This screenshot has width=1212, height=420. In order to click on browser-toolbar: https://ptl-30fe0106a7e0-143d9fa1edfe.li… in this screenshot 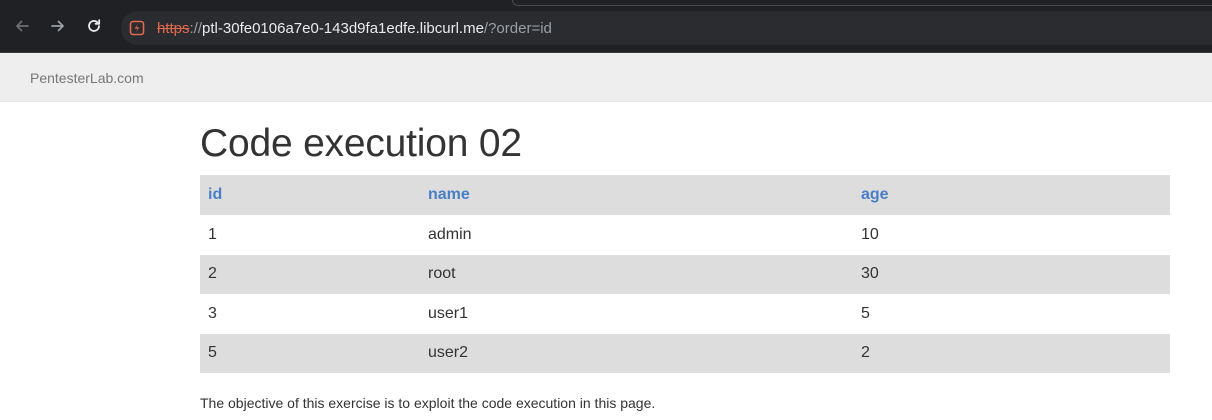, I will do `click(606, 26)`.